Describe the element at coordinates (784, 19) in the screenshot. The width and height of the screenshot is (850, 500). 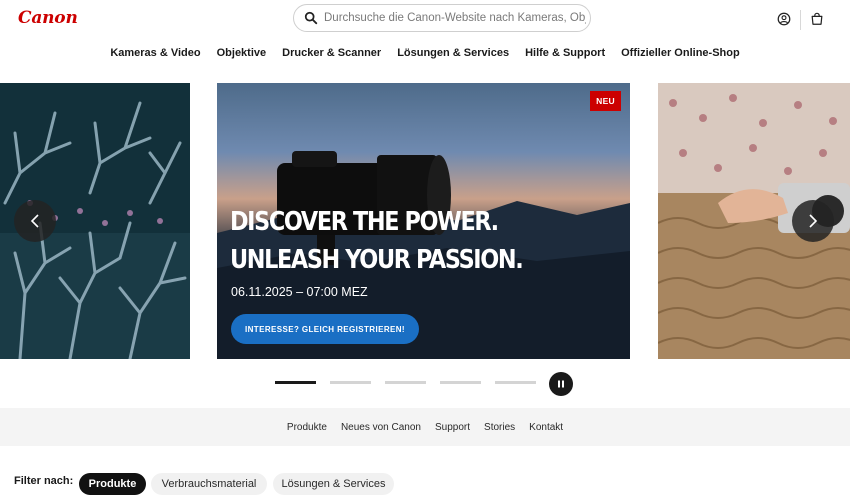
I see `account-icon` at that location.